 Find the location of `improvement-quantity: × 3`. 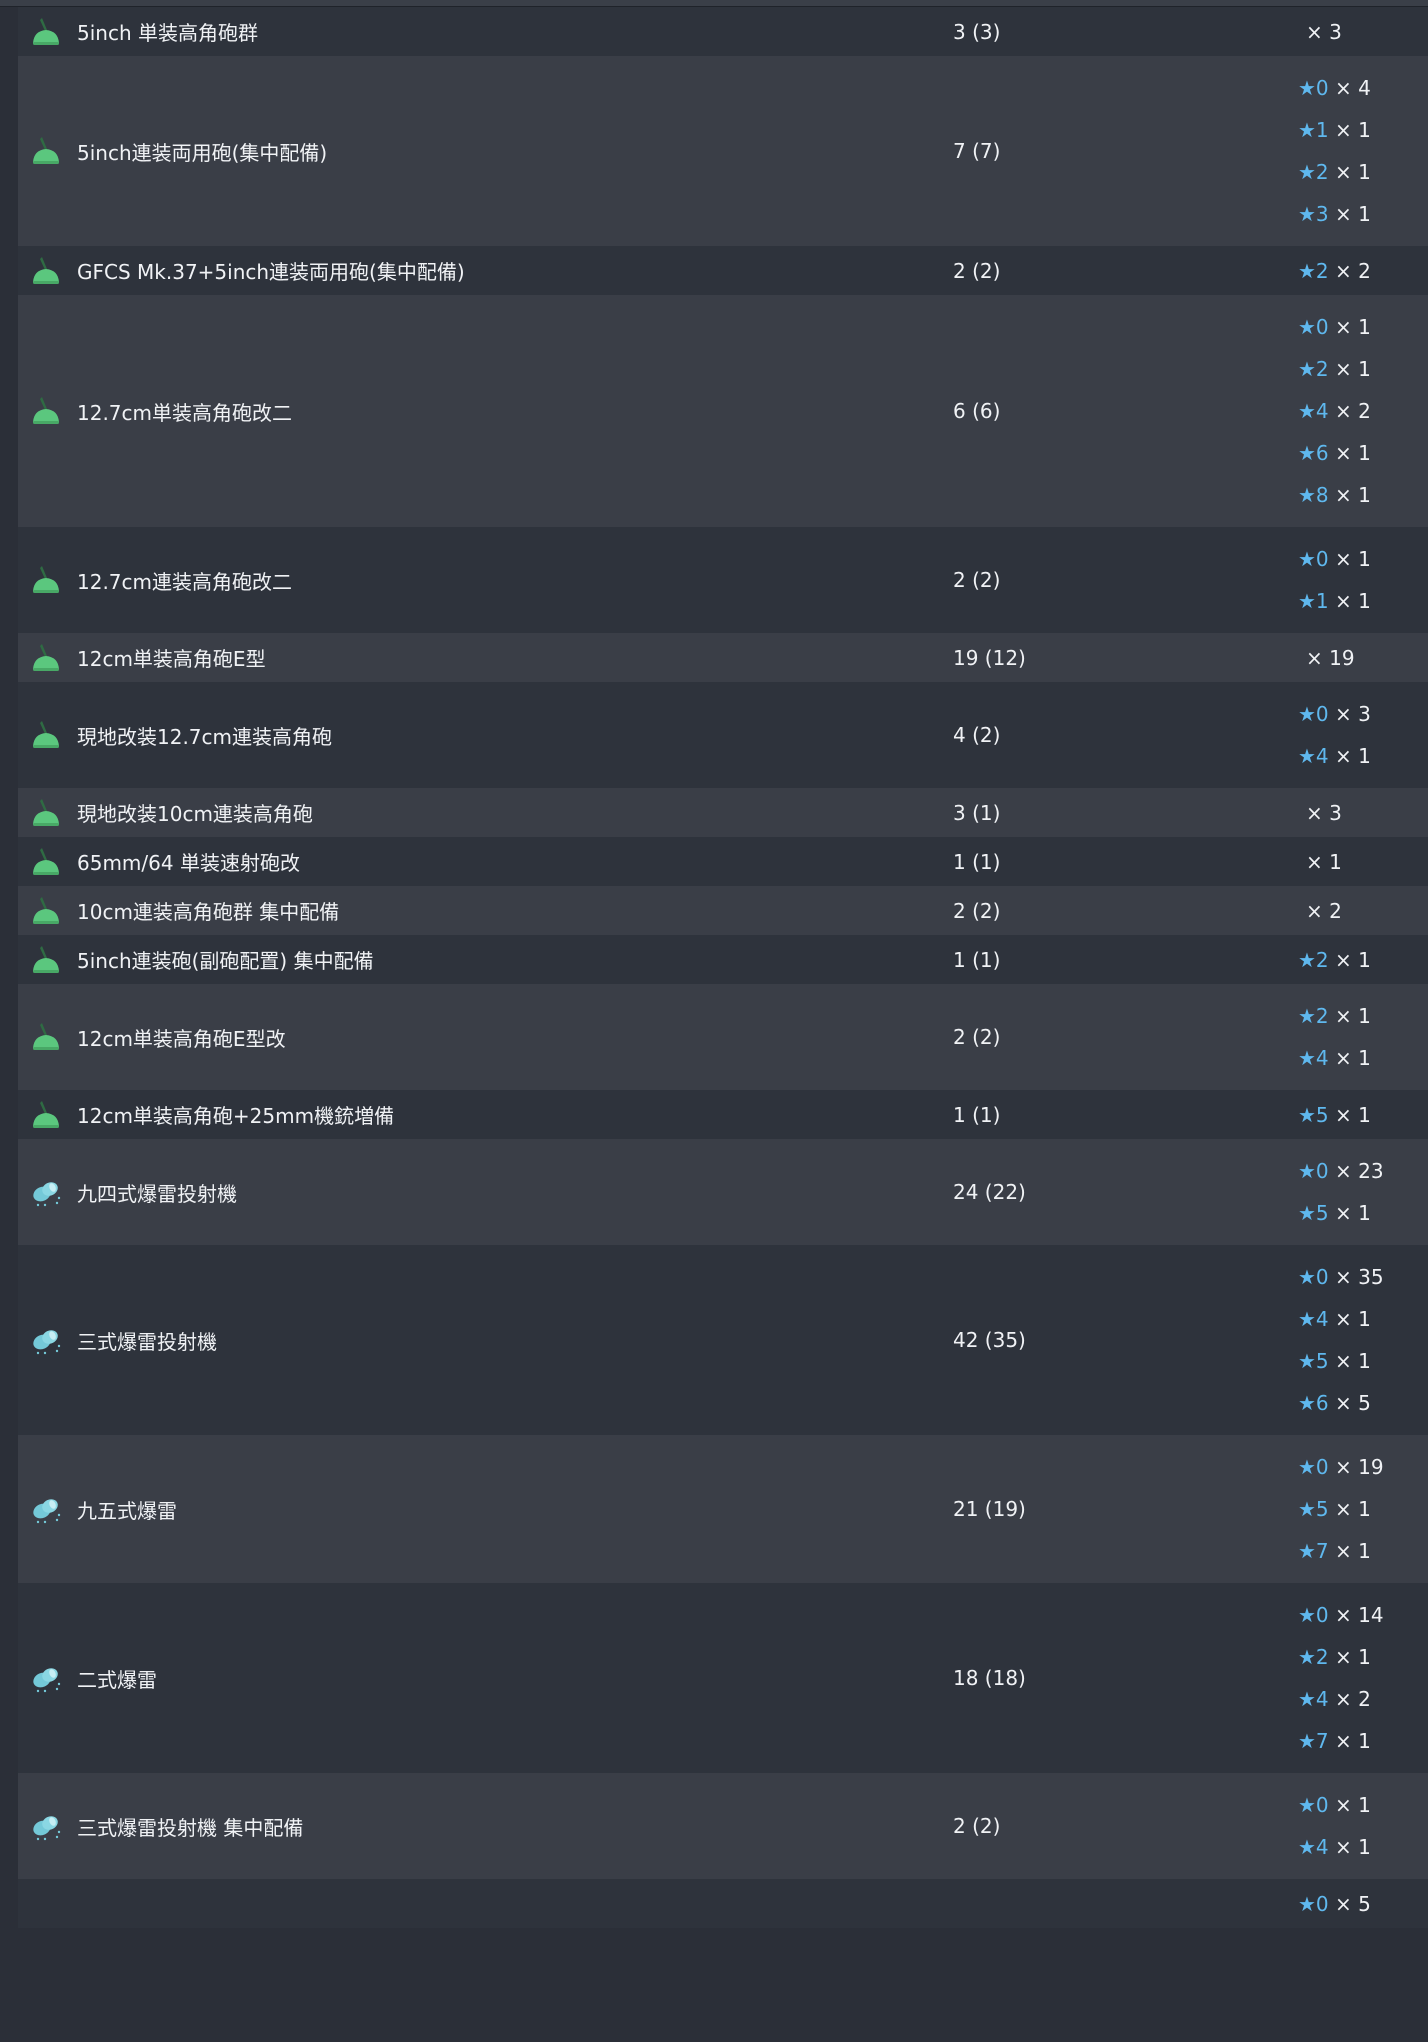

improvement-quantity: × 3 is located at coordinates (1353, 714).